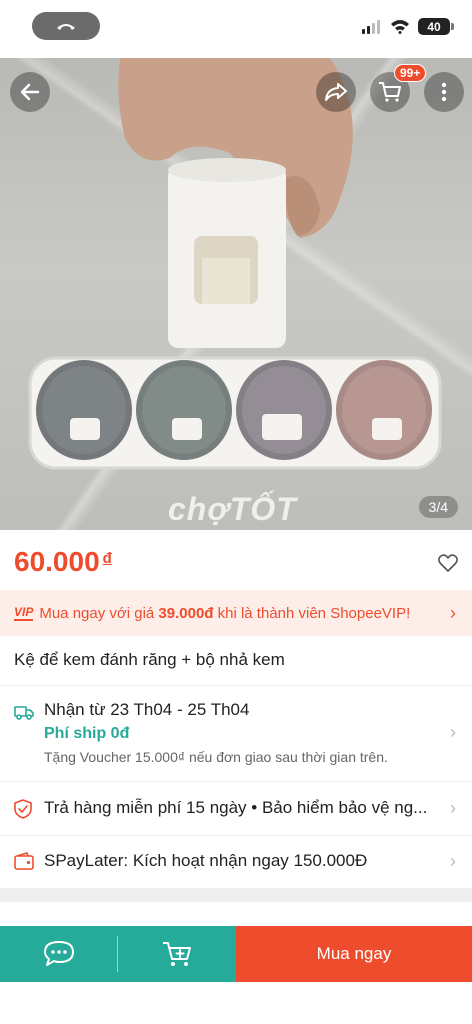  I want to click on price-value: 60.000, so click(57, 561).